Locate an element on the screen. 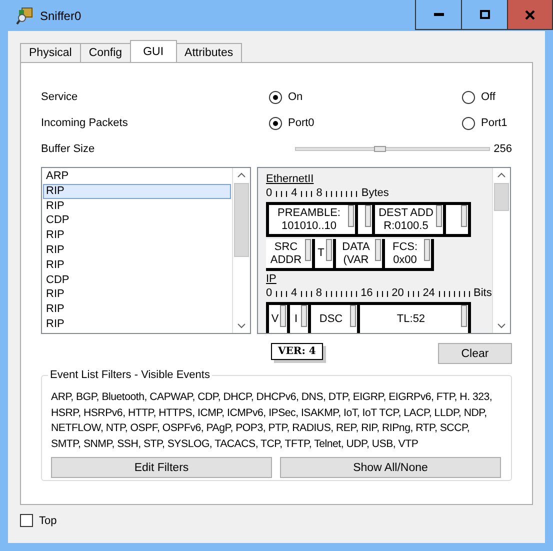 The image size is (553, 551). packet-field: FCS: 0x00 is located at coordinates (408, 253).